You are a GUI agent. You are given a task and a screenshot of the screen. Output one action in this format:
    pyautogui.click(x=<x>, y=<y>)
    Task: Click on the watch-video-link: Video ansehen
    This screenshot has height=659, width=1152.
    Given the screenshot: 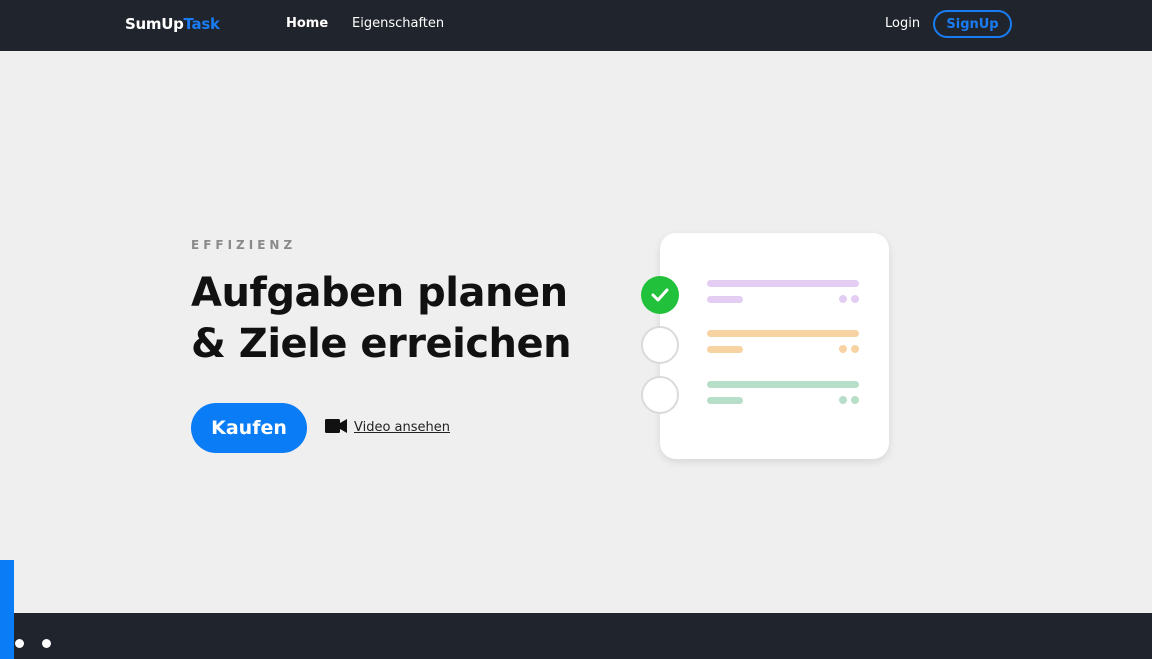 What is the action you would take?
    pyautogui.click(x=387, y=427)
    